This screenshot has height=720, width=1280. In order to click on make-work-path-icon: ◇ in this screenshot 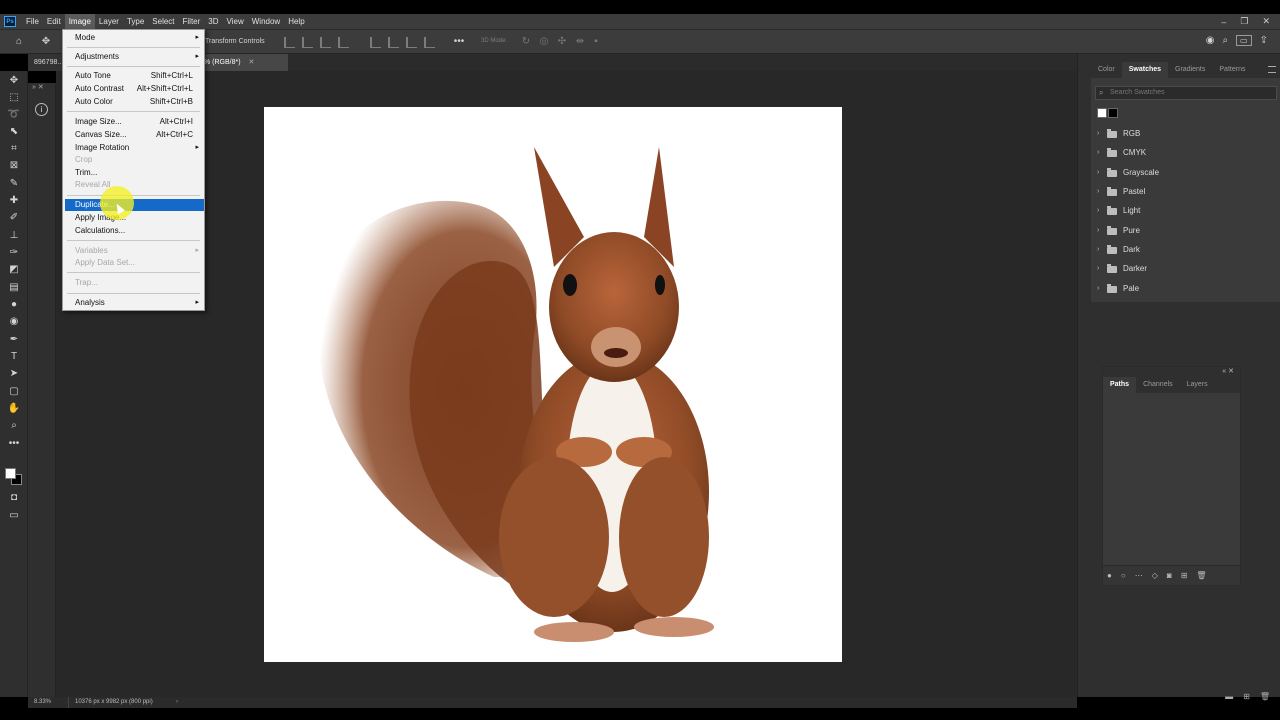, I will do `click(1155, 575)`.